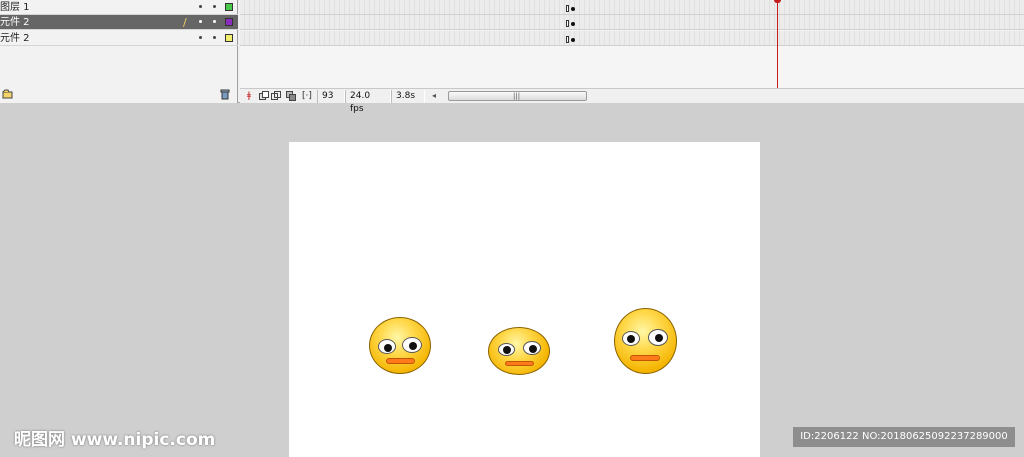  I want to click on horizontal-scrollbar: |||, so click(517, 96).